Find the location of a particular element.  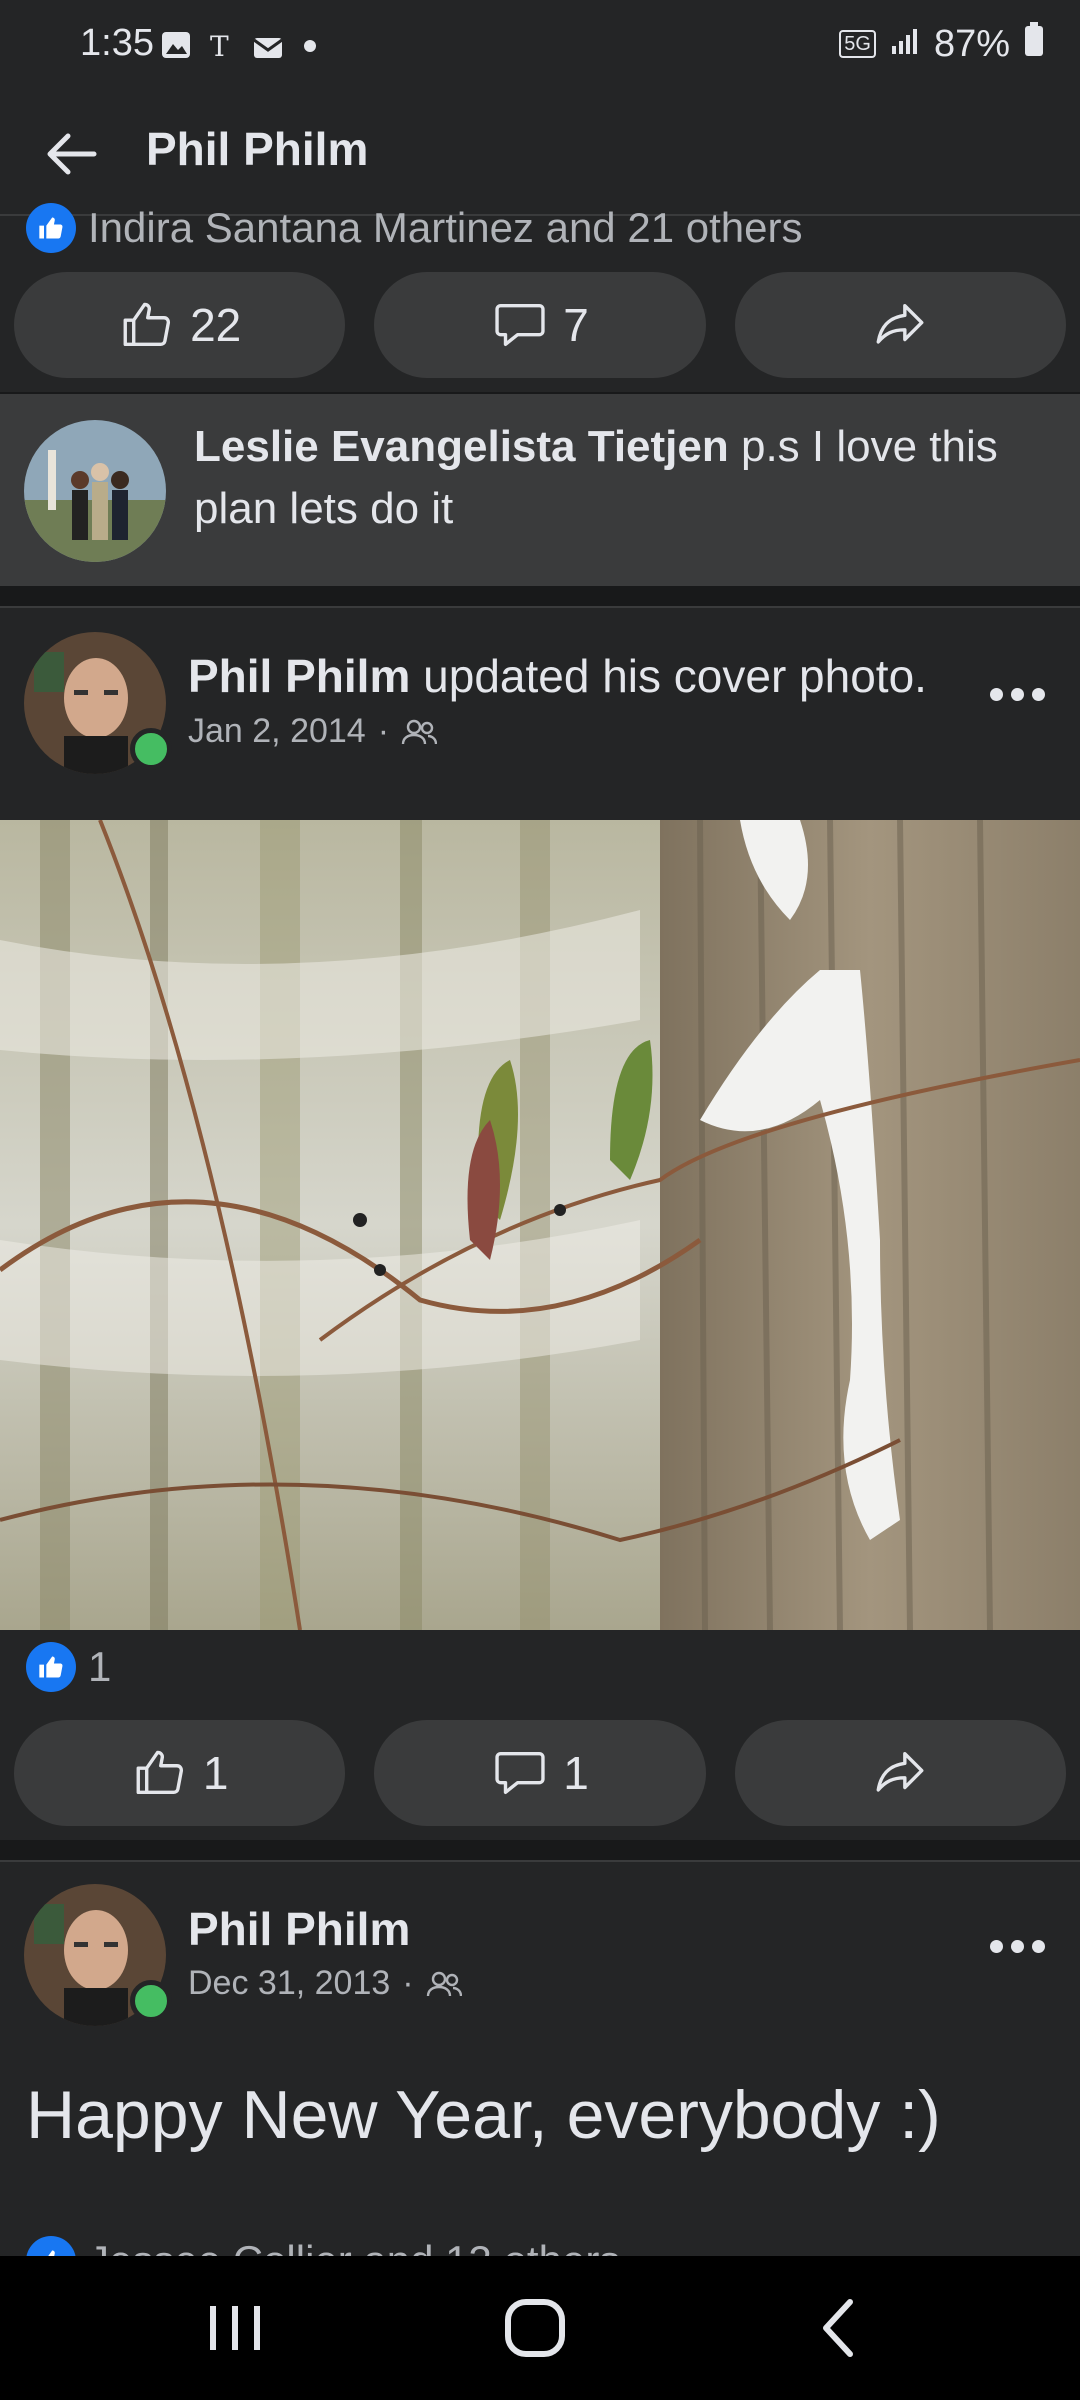

home-icon is located at coordinates (535, 2328).